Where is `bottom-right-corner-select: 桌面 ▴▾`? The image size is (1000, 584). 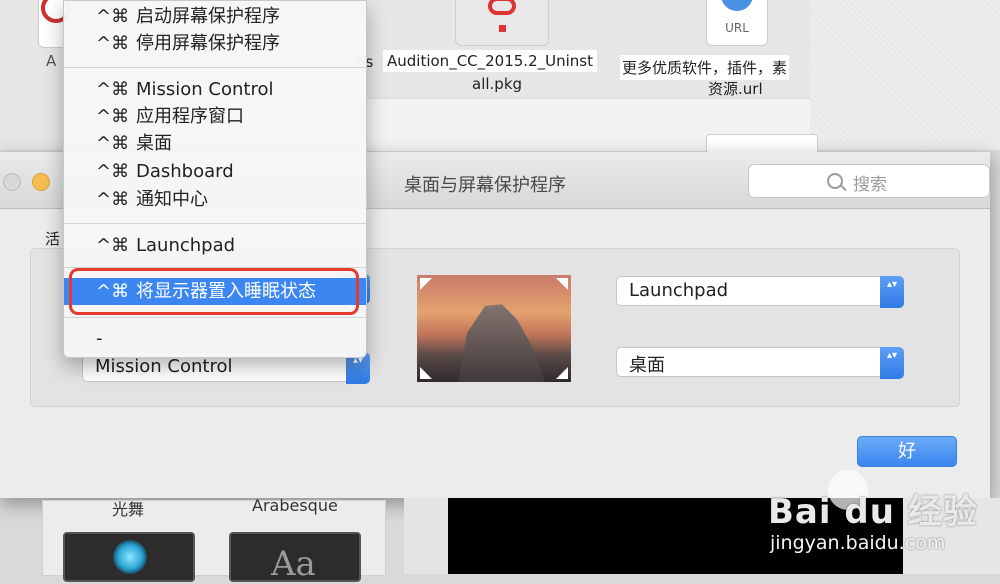 bottom-right-corner-select: 桌面 ▴▾ is located at coordinates (760, 363).